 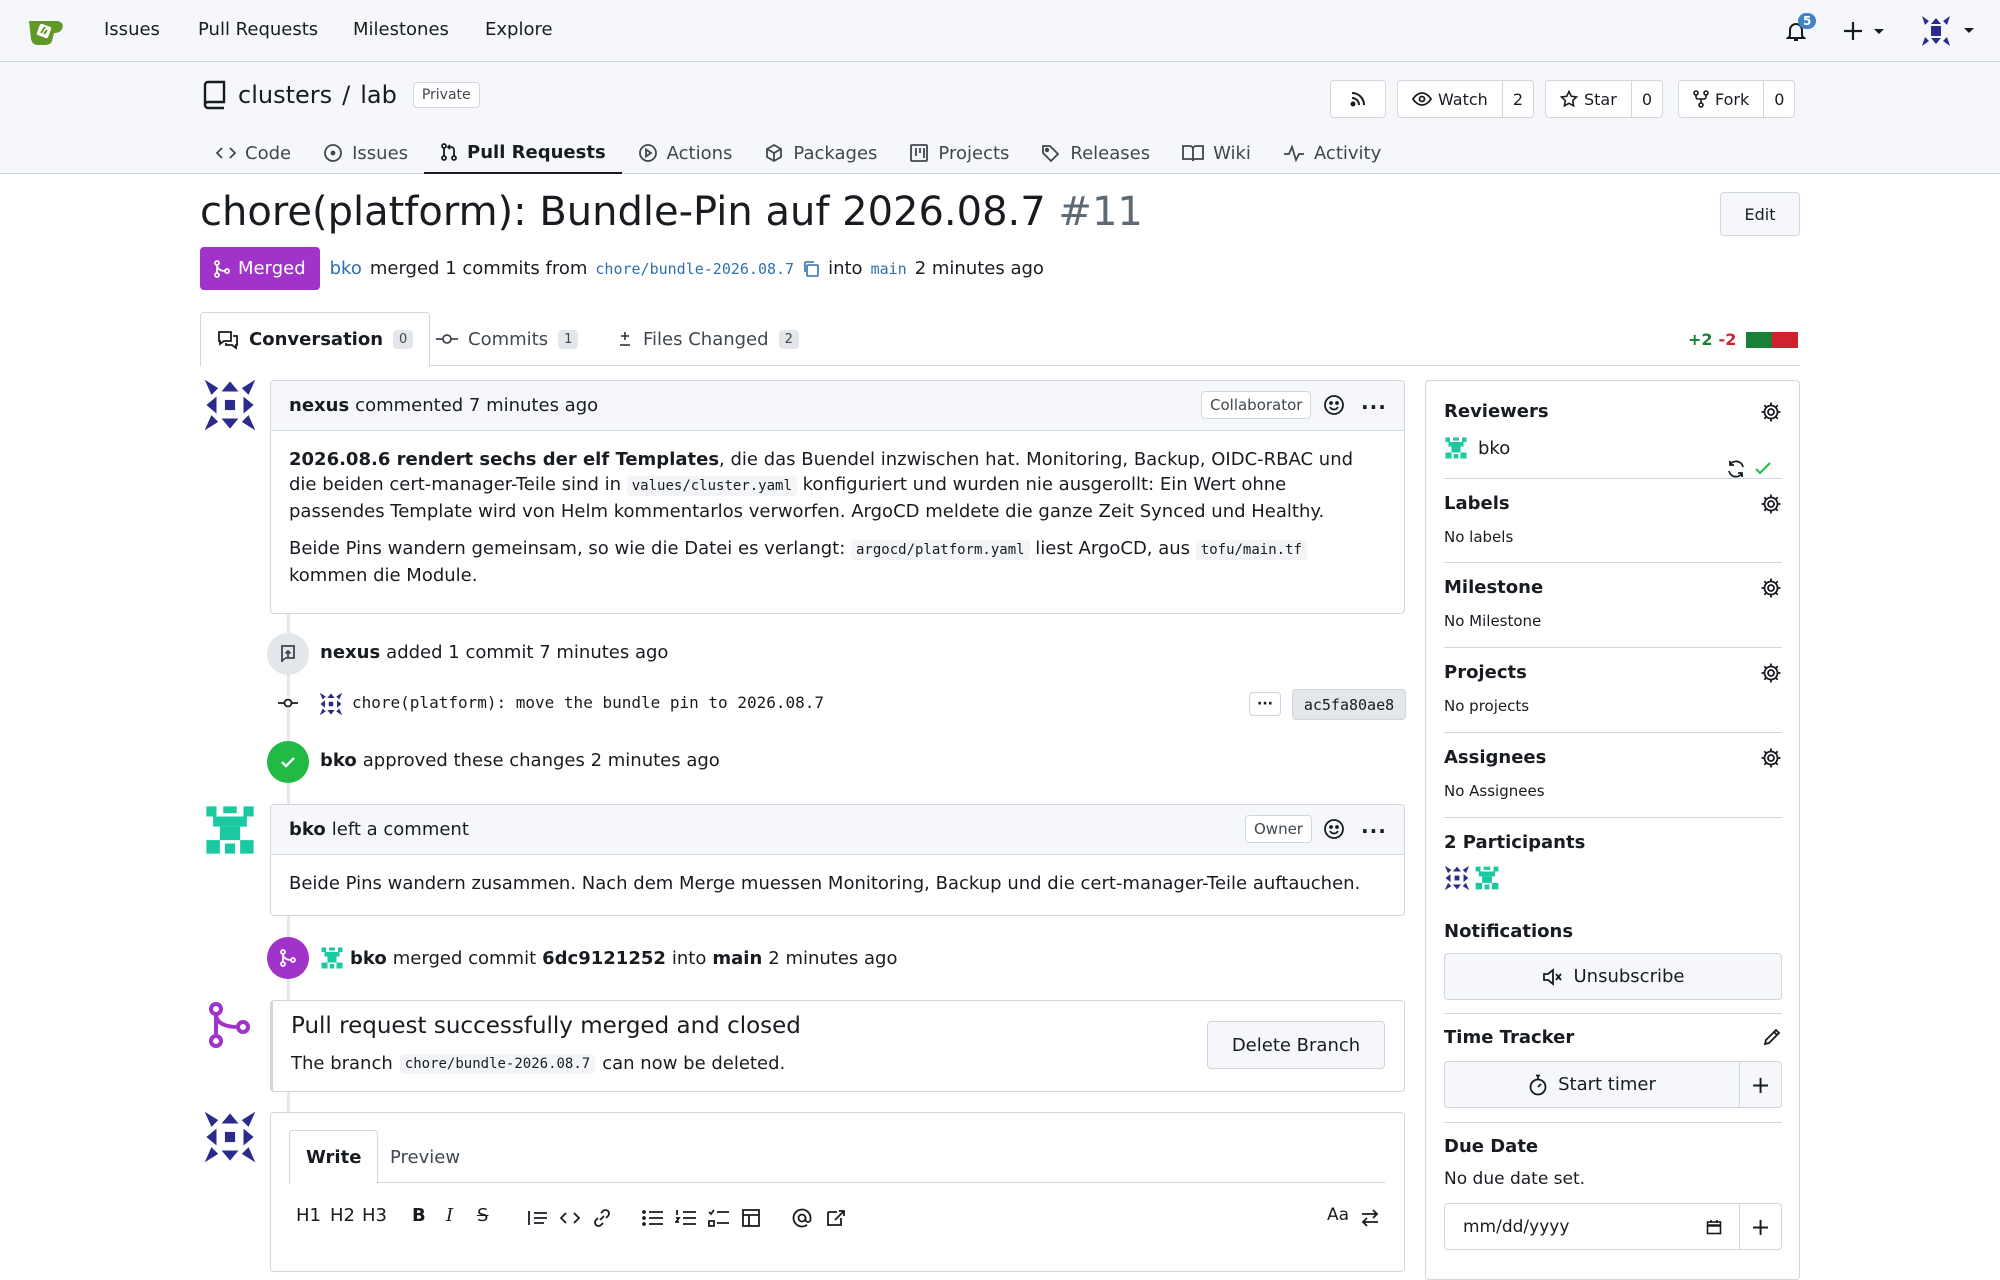 I want to click on milestone-gear-icon, so click(x=1771, y=588).